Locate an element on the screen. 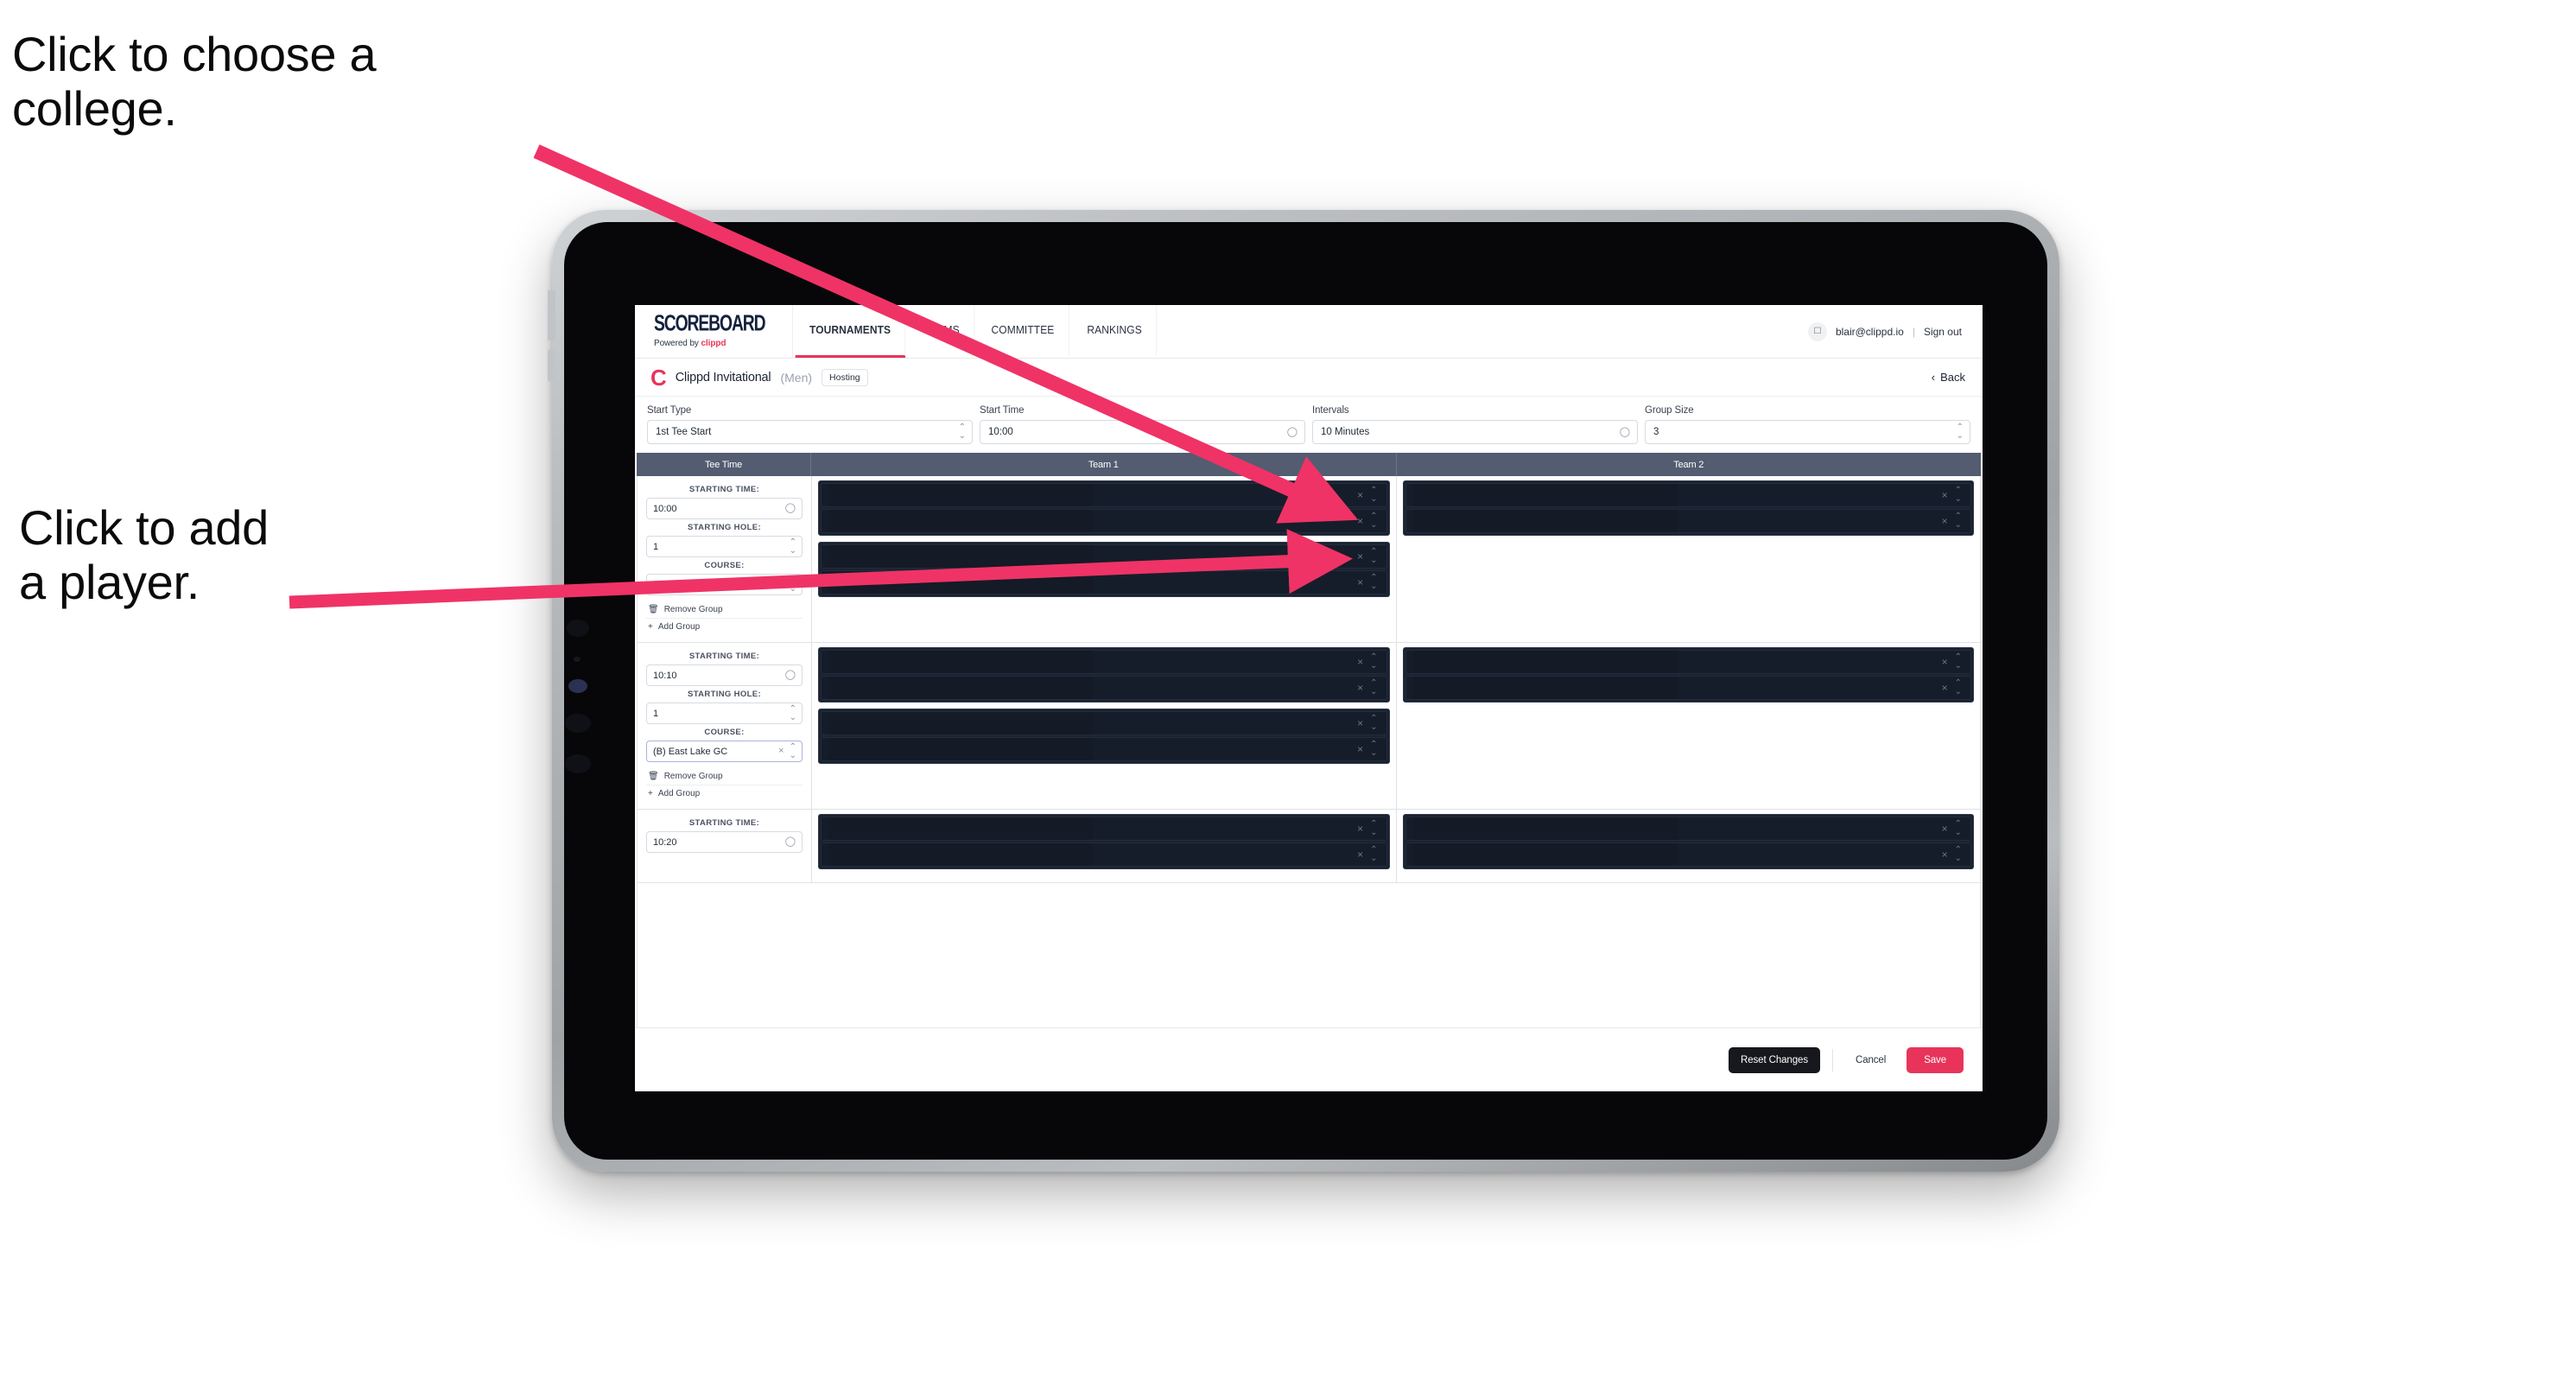 The height and width of the screenshot is (1386, 2576). starting-time-input: 10:00 ◯ is located at coordinates (724, 508).